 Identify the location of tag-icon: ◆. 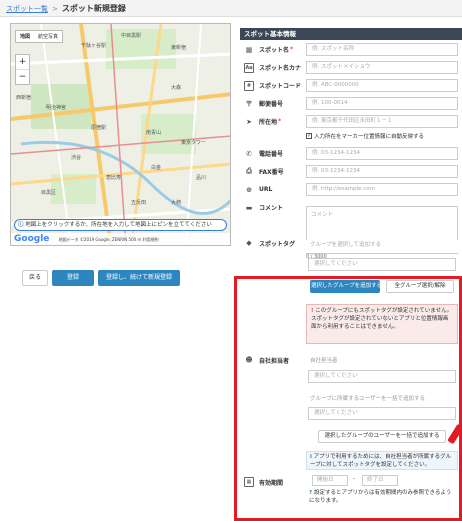
(249, 243).